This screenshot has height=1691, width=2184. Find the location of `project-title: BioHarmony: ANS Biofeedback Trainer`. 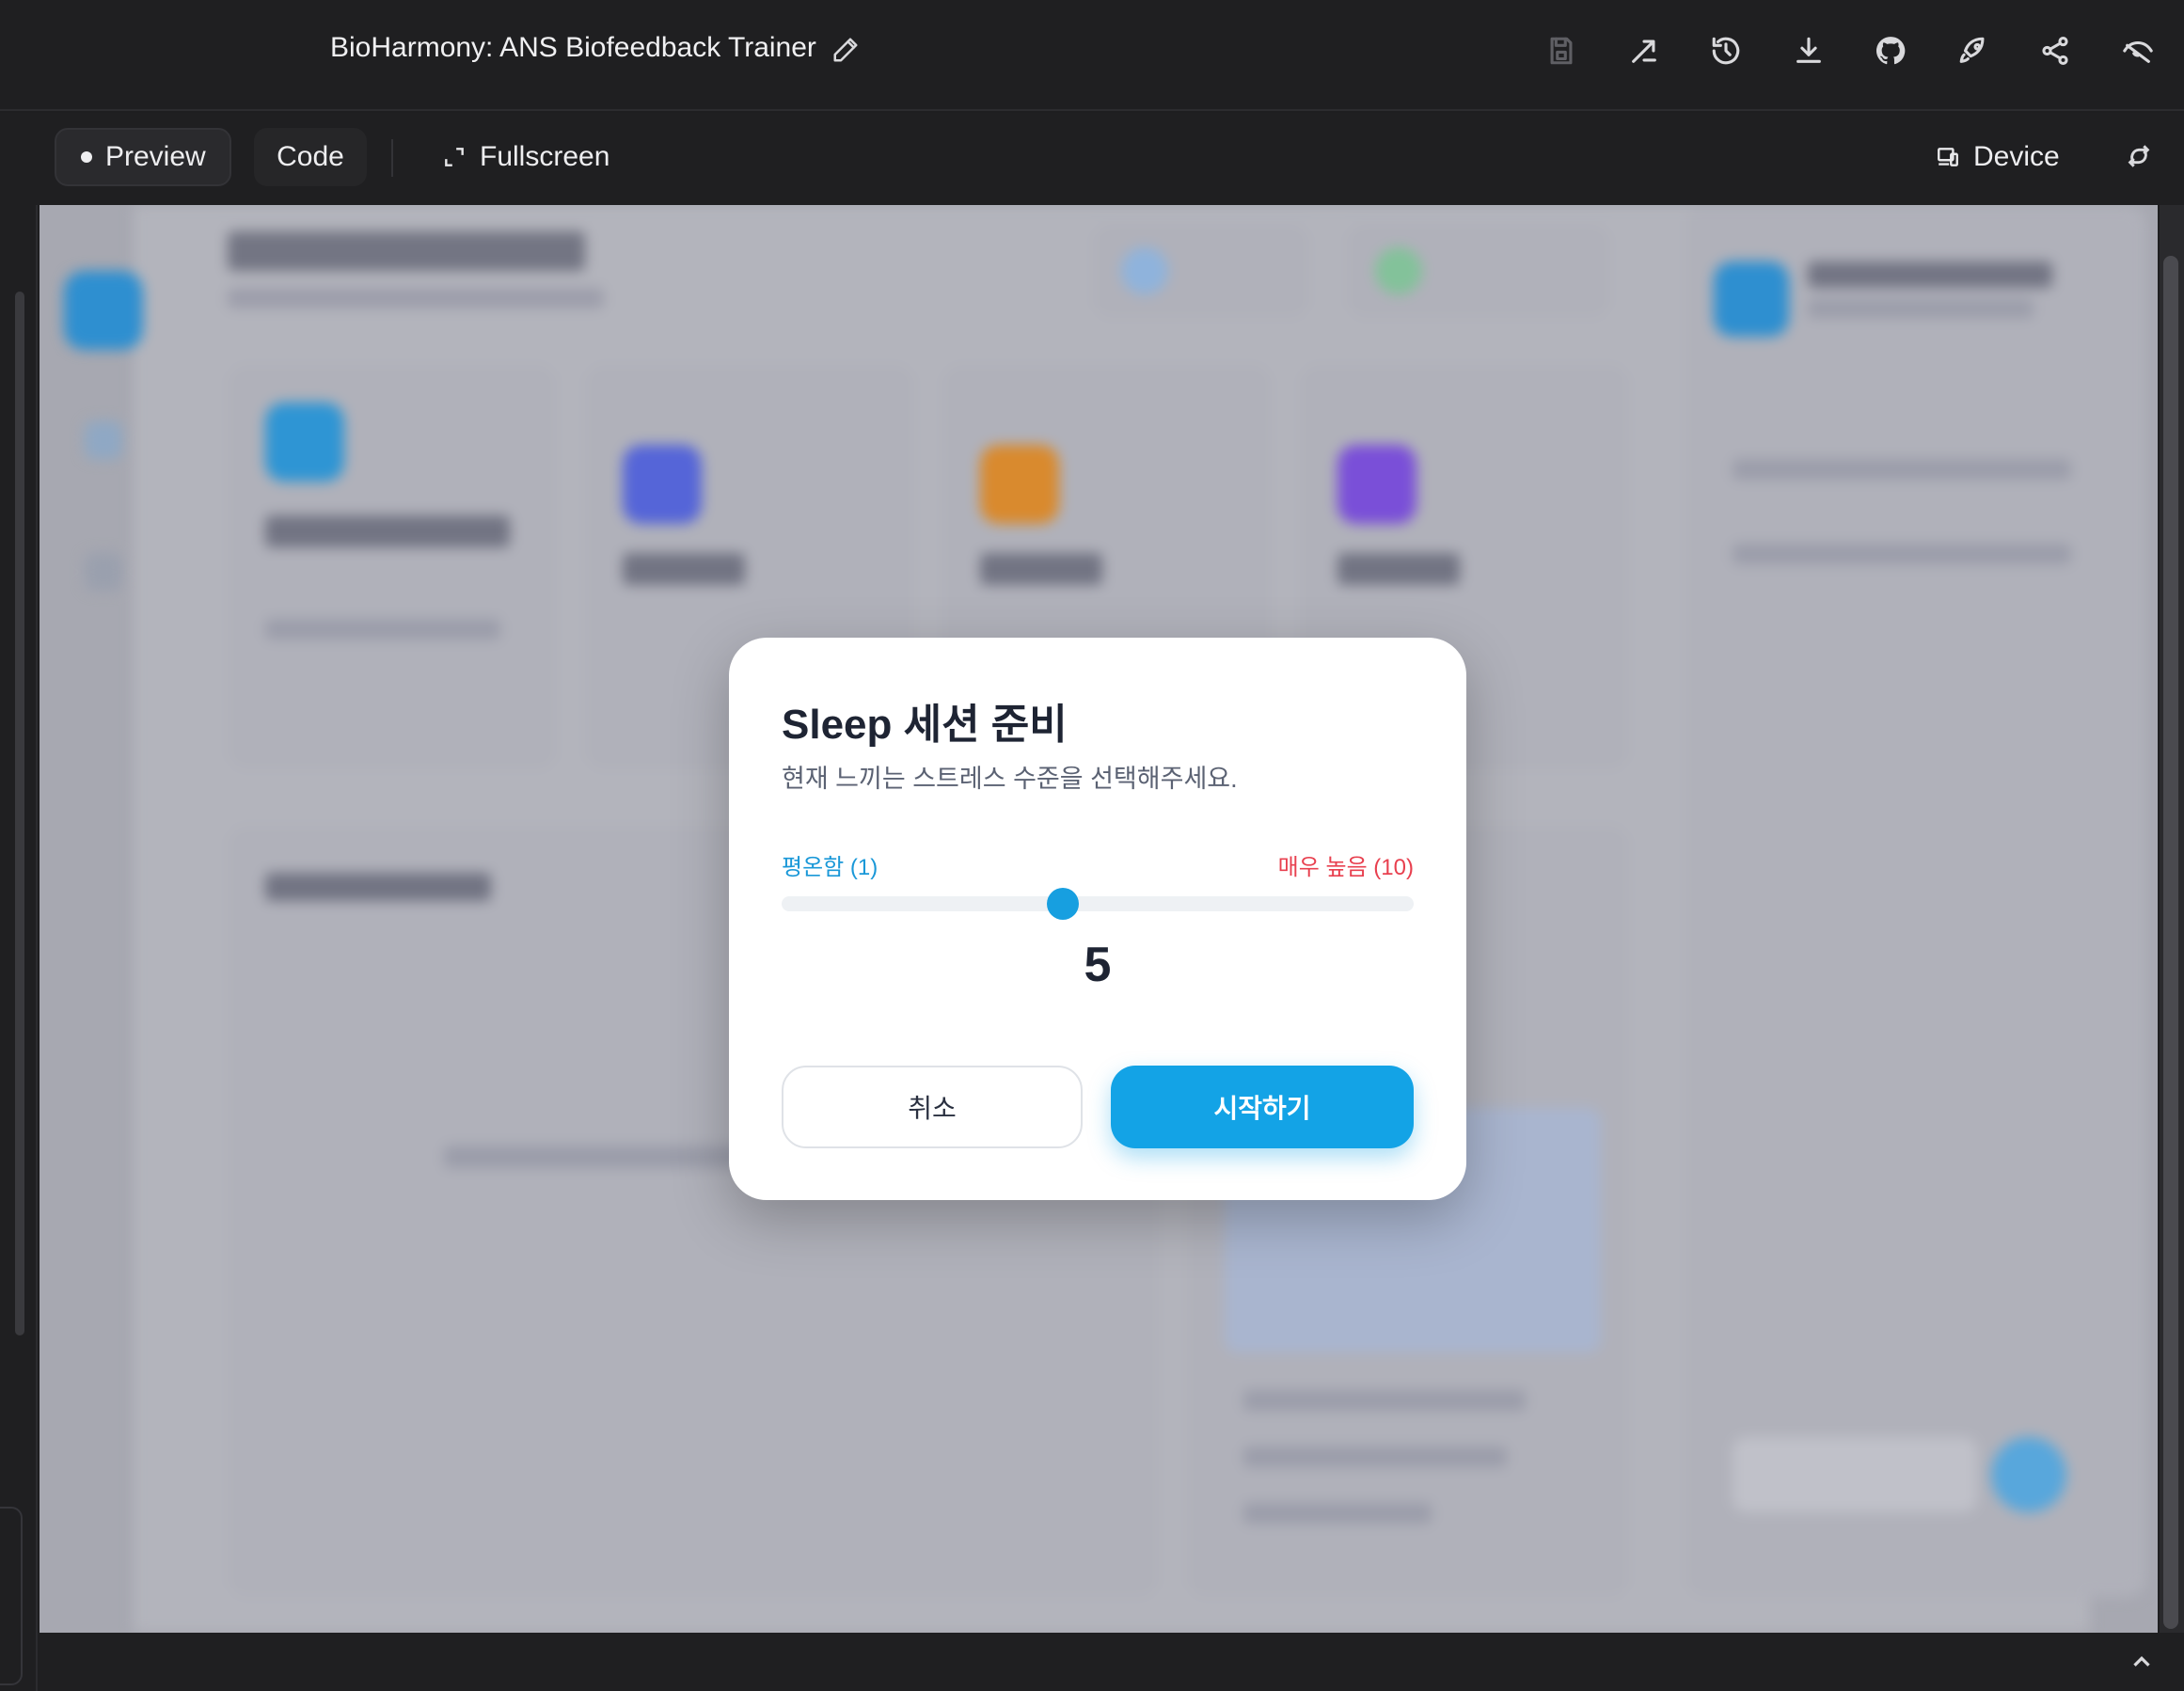

project-title: BioHarmony: ANS Biofeedback Trainer is located at coordinates (573, 48).